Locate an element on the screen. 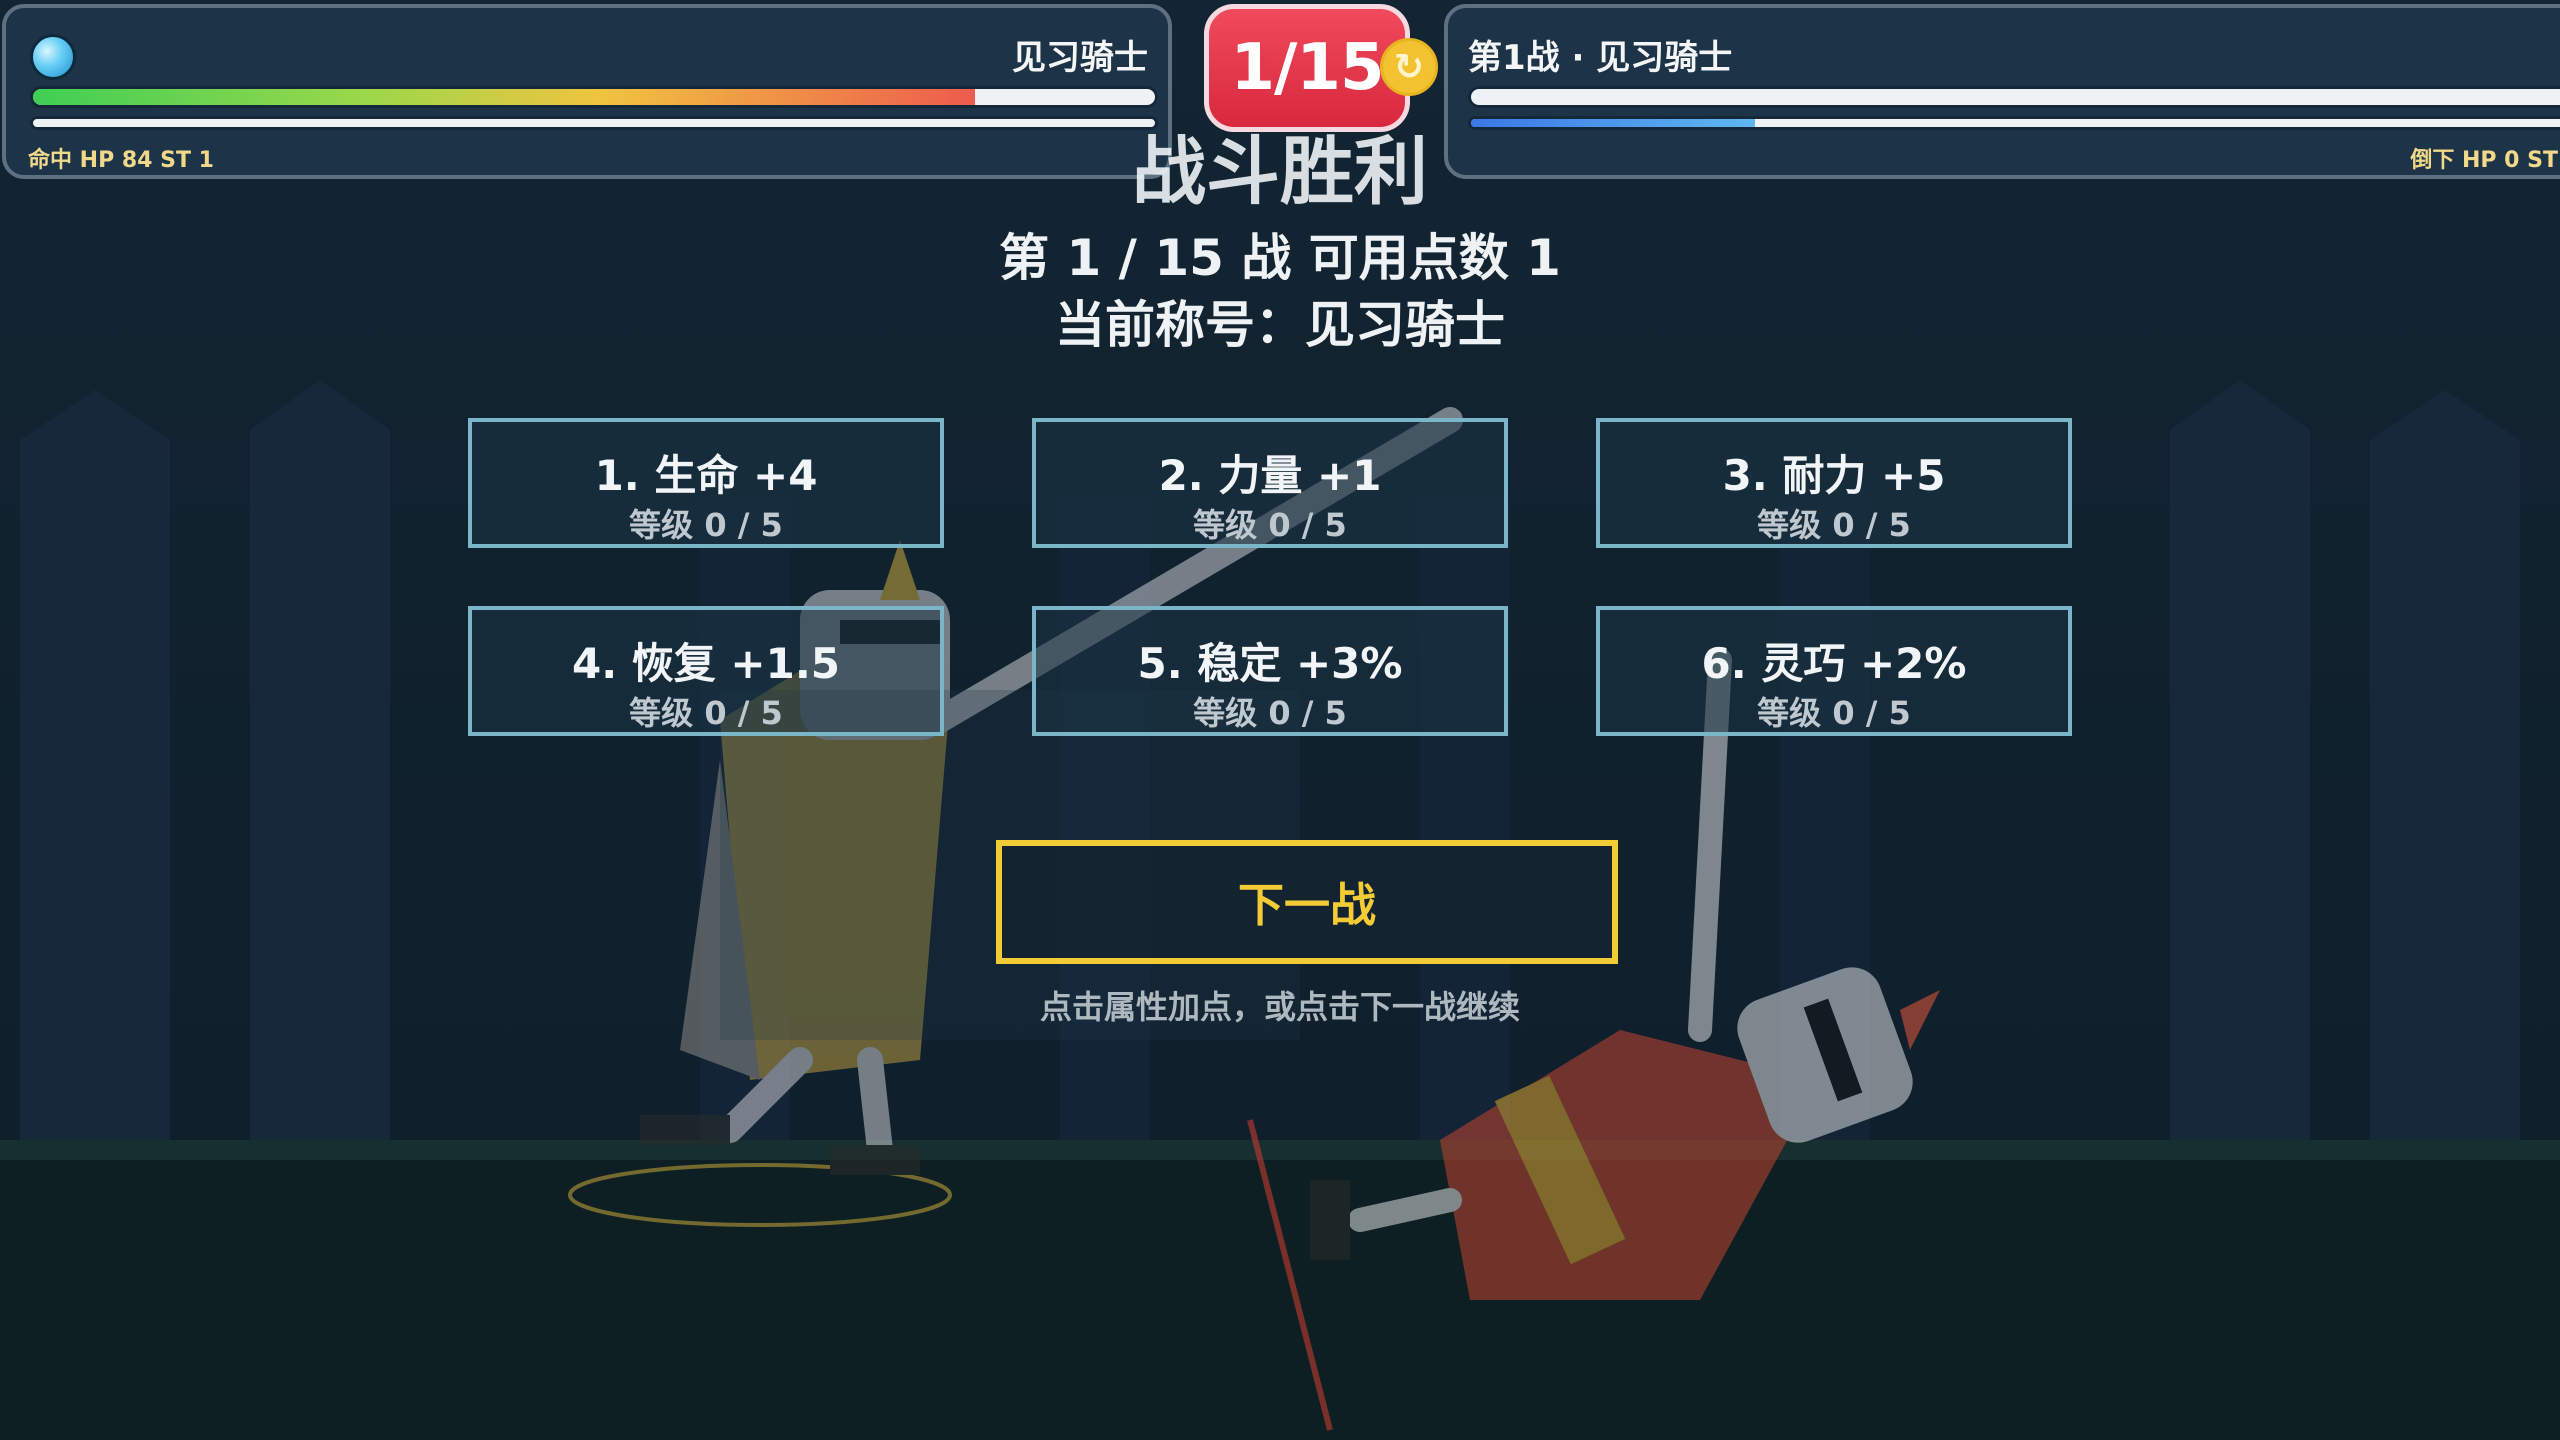  current-title-text: 当前称号：见习骑士 is located at coordinates (1280, 325).